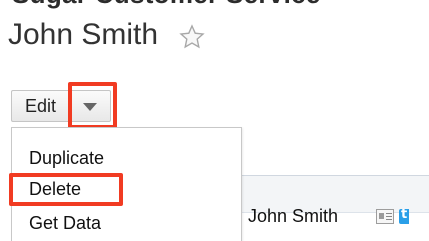 The image size is (429, 241). I want to click on delete-highlight, so click(66, 189).